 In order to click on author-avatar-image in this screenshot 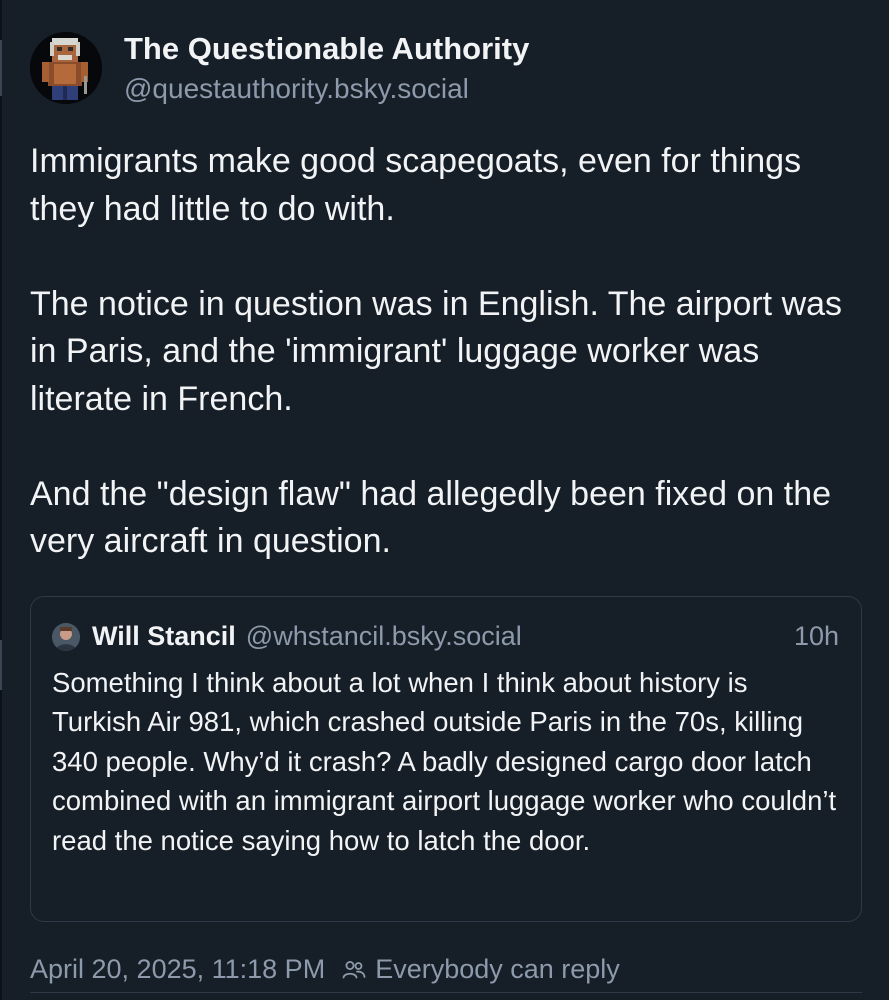, I will do `click(66, 68)`.